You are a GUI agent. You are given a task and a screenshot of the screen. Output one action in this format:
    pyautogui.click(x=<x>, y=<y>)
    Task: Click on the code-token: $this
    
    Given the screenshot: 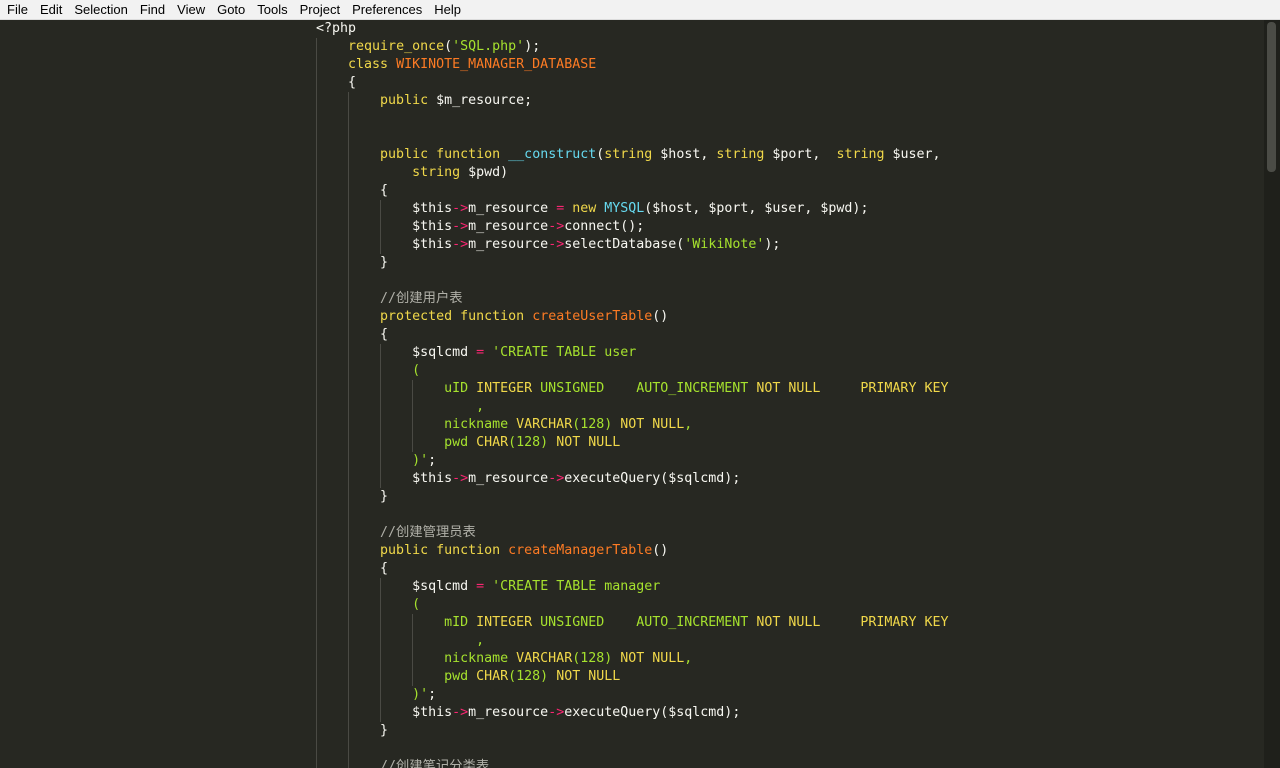 What is the action you would take?
    pyautogui.click(x=432, y=478)
    